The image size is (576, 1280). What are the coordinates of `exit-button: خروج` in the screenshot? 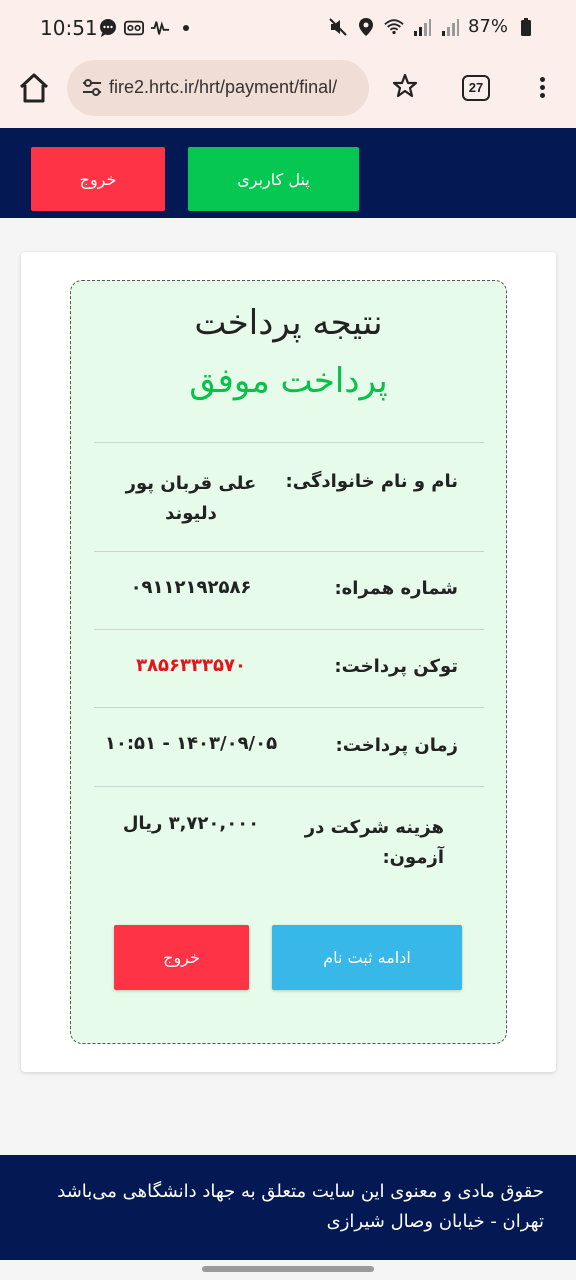 It's located at (181, 957).